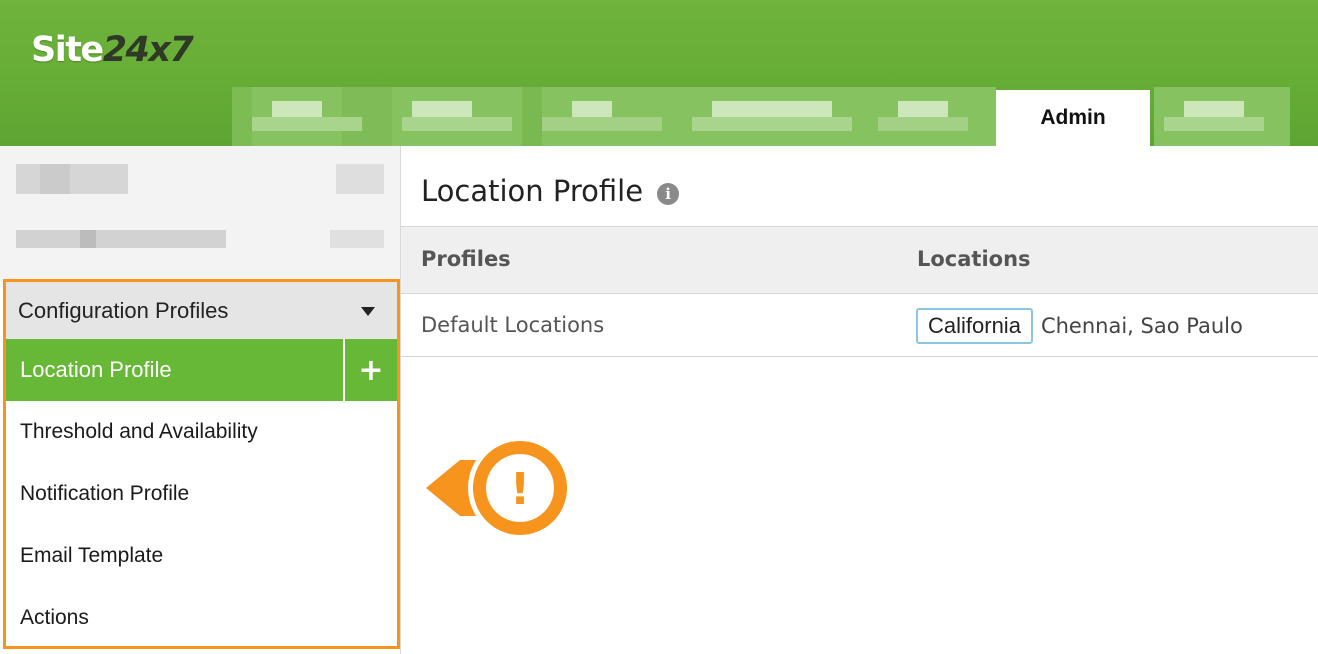 Image resolution: width=1318 pixels, height=654 pixels. I want to click on warning-exclamation-icon: !, so click(499, 488).